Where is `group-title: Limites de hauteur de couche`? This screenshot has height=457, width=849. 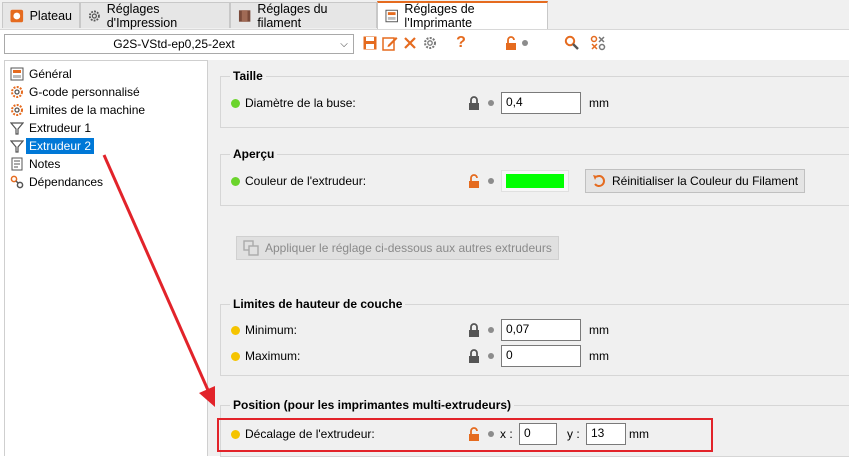
group-title: Limites de hauteur de couche is located at coordinates (318, 304).